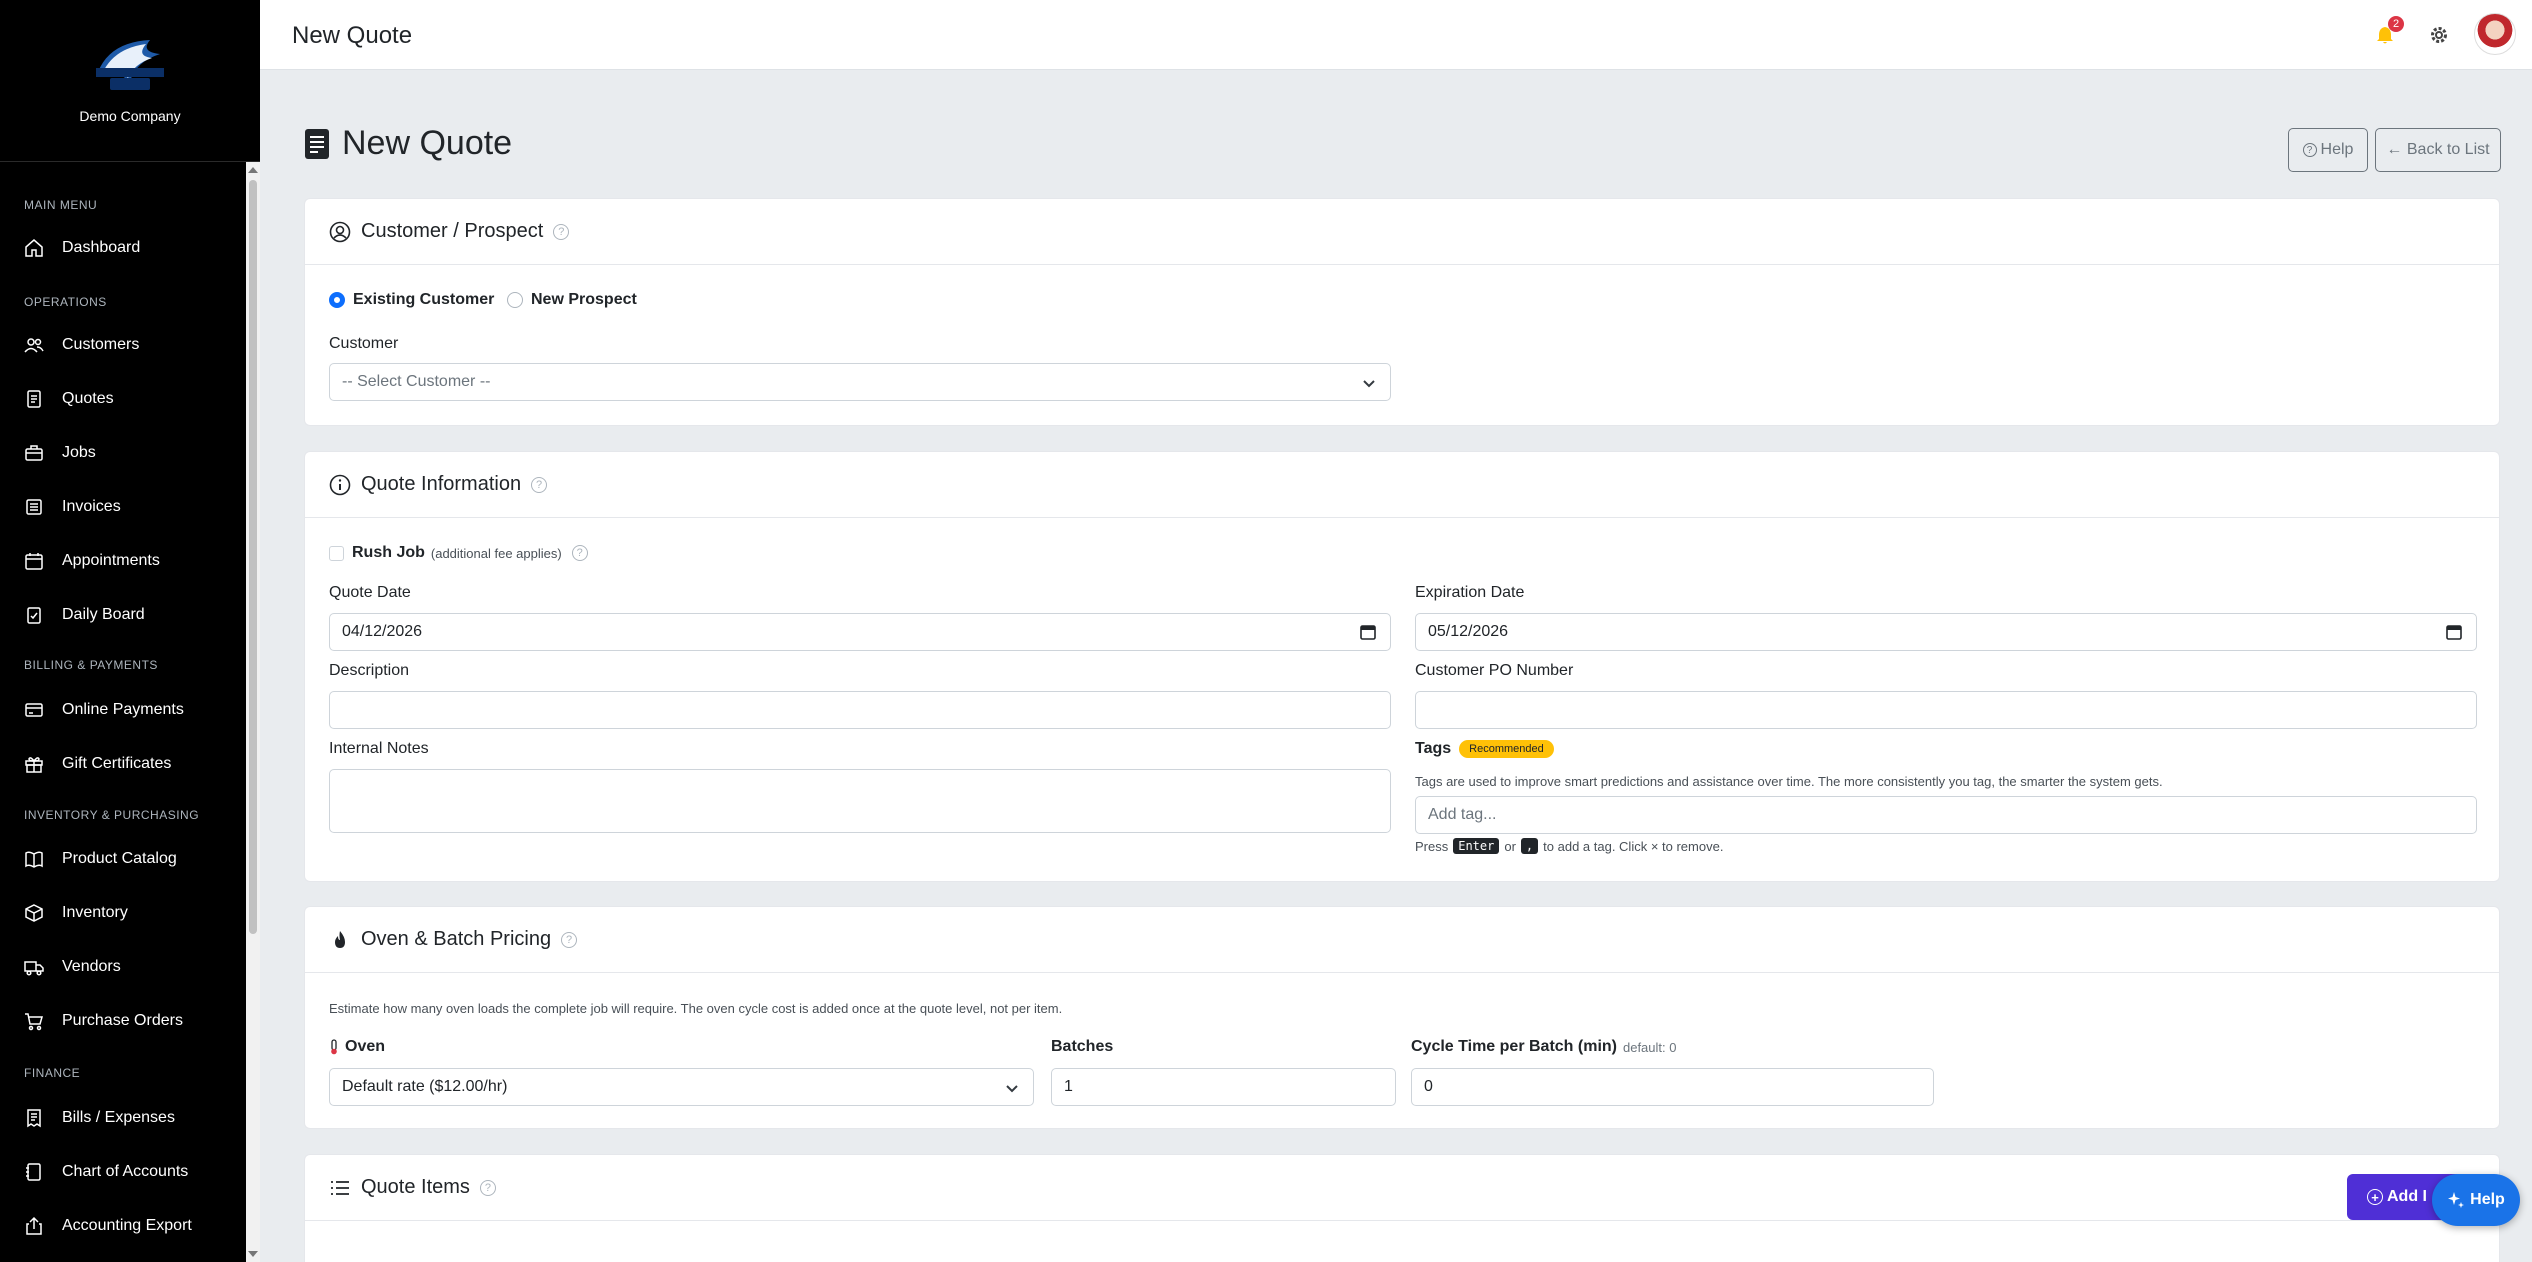 Image resolution: width=2532 pixels, height=1262 pixels. Describe the element at coordinates (1672, 1087) in the screenshot. I see `cycle-time-input: 0` at that location.